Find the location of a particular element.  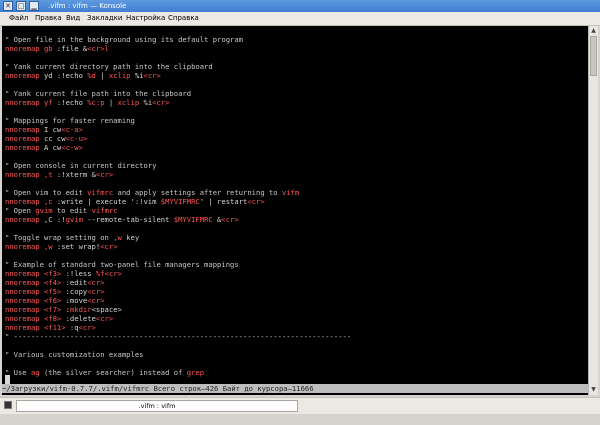

scroll-up-icon: ▲ is located at coordinates (593, 31).